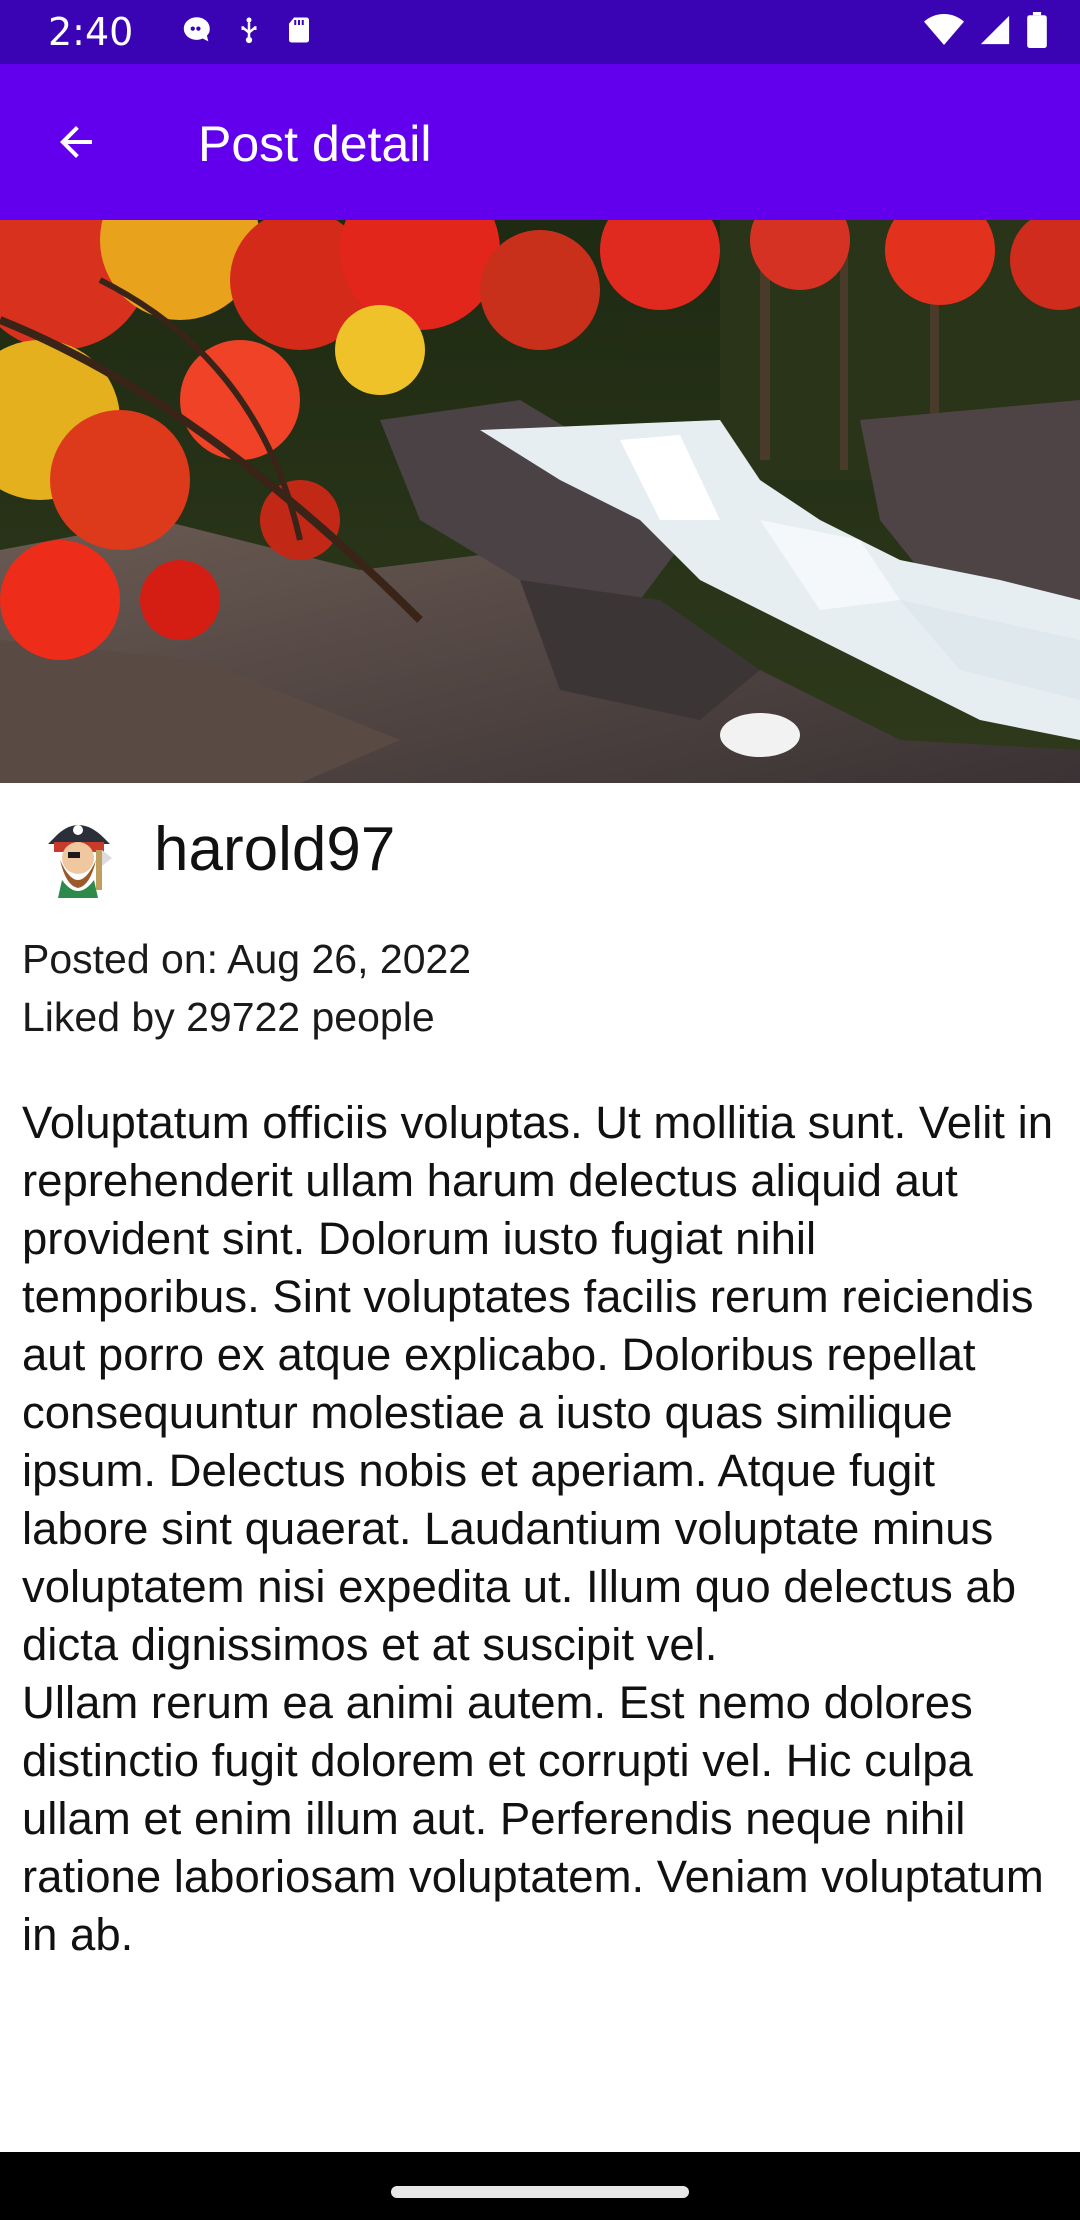 The width and height of the screenshot is (1080, 2220). What do you see at coordinates (540, 855) in the screenshot?
I see `author-row: harold97` at bounding box center [540, 855].